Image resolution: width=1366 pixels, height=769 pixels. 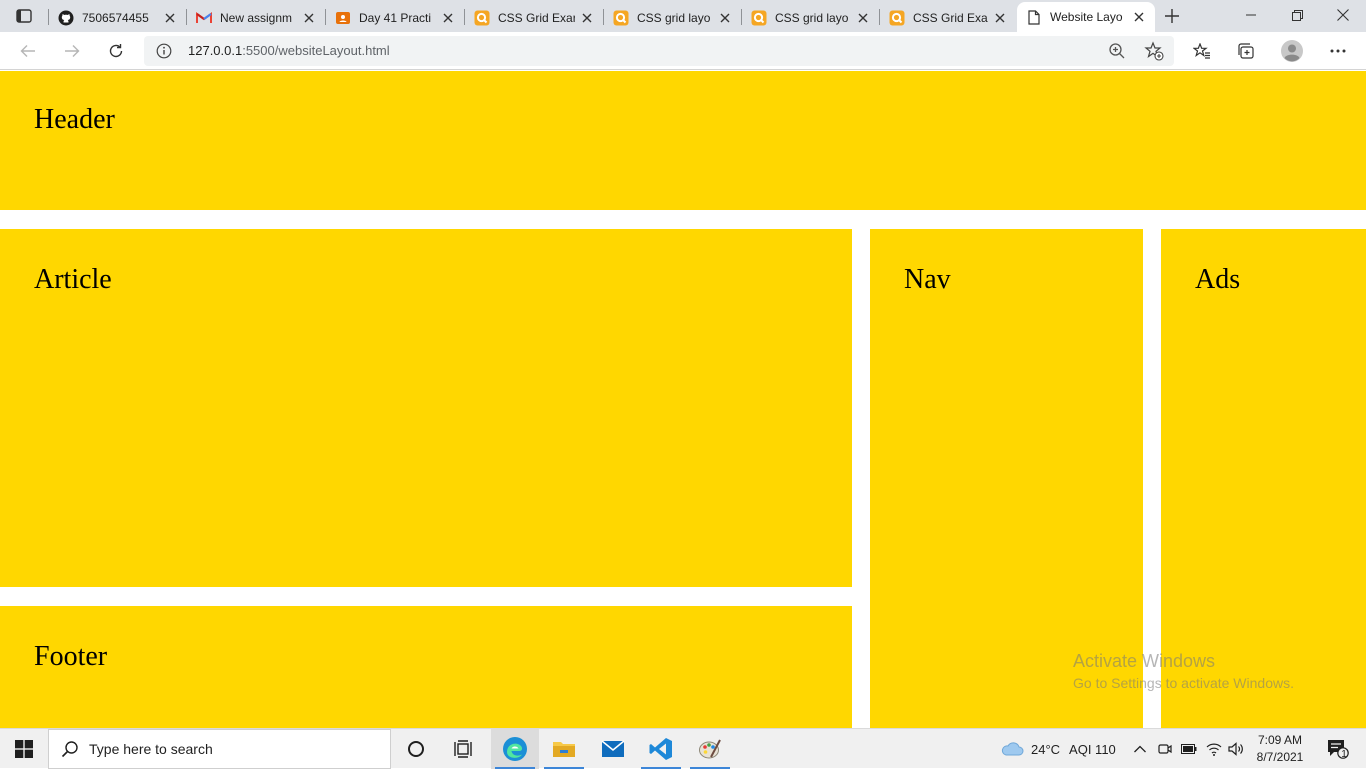 I want to click on task-view-button, so click(x=464, y=749).